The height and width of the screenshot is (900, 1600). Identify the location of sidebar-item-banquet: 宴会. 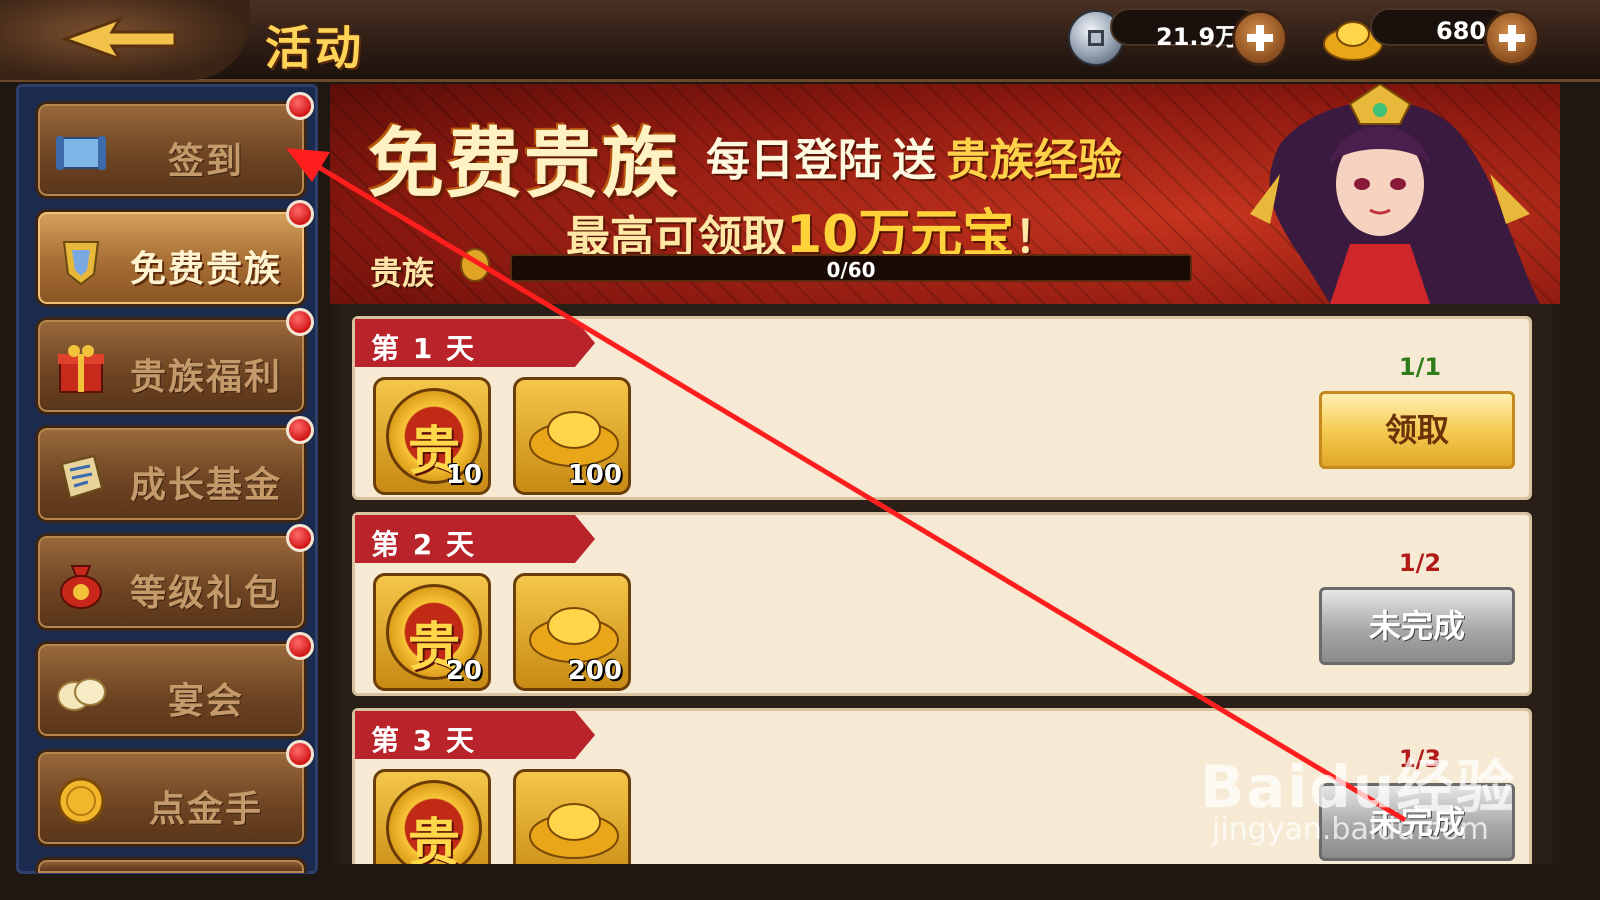
(174, 685).